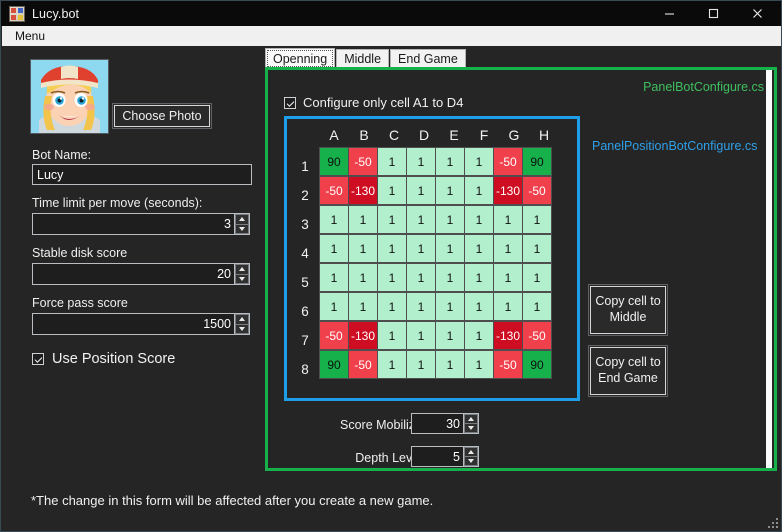 Image resolution: width=782 pixels, height=532 pixels. I want to click on grid-cell-A8: 90, so click(334, 364).